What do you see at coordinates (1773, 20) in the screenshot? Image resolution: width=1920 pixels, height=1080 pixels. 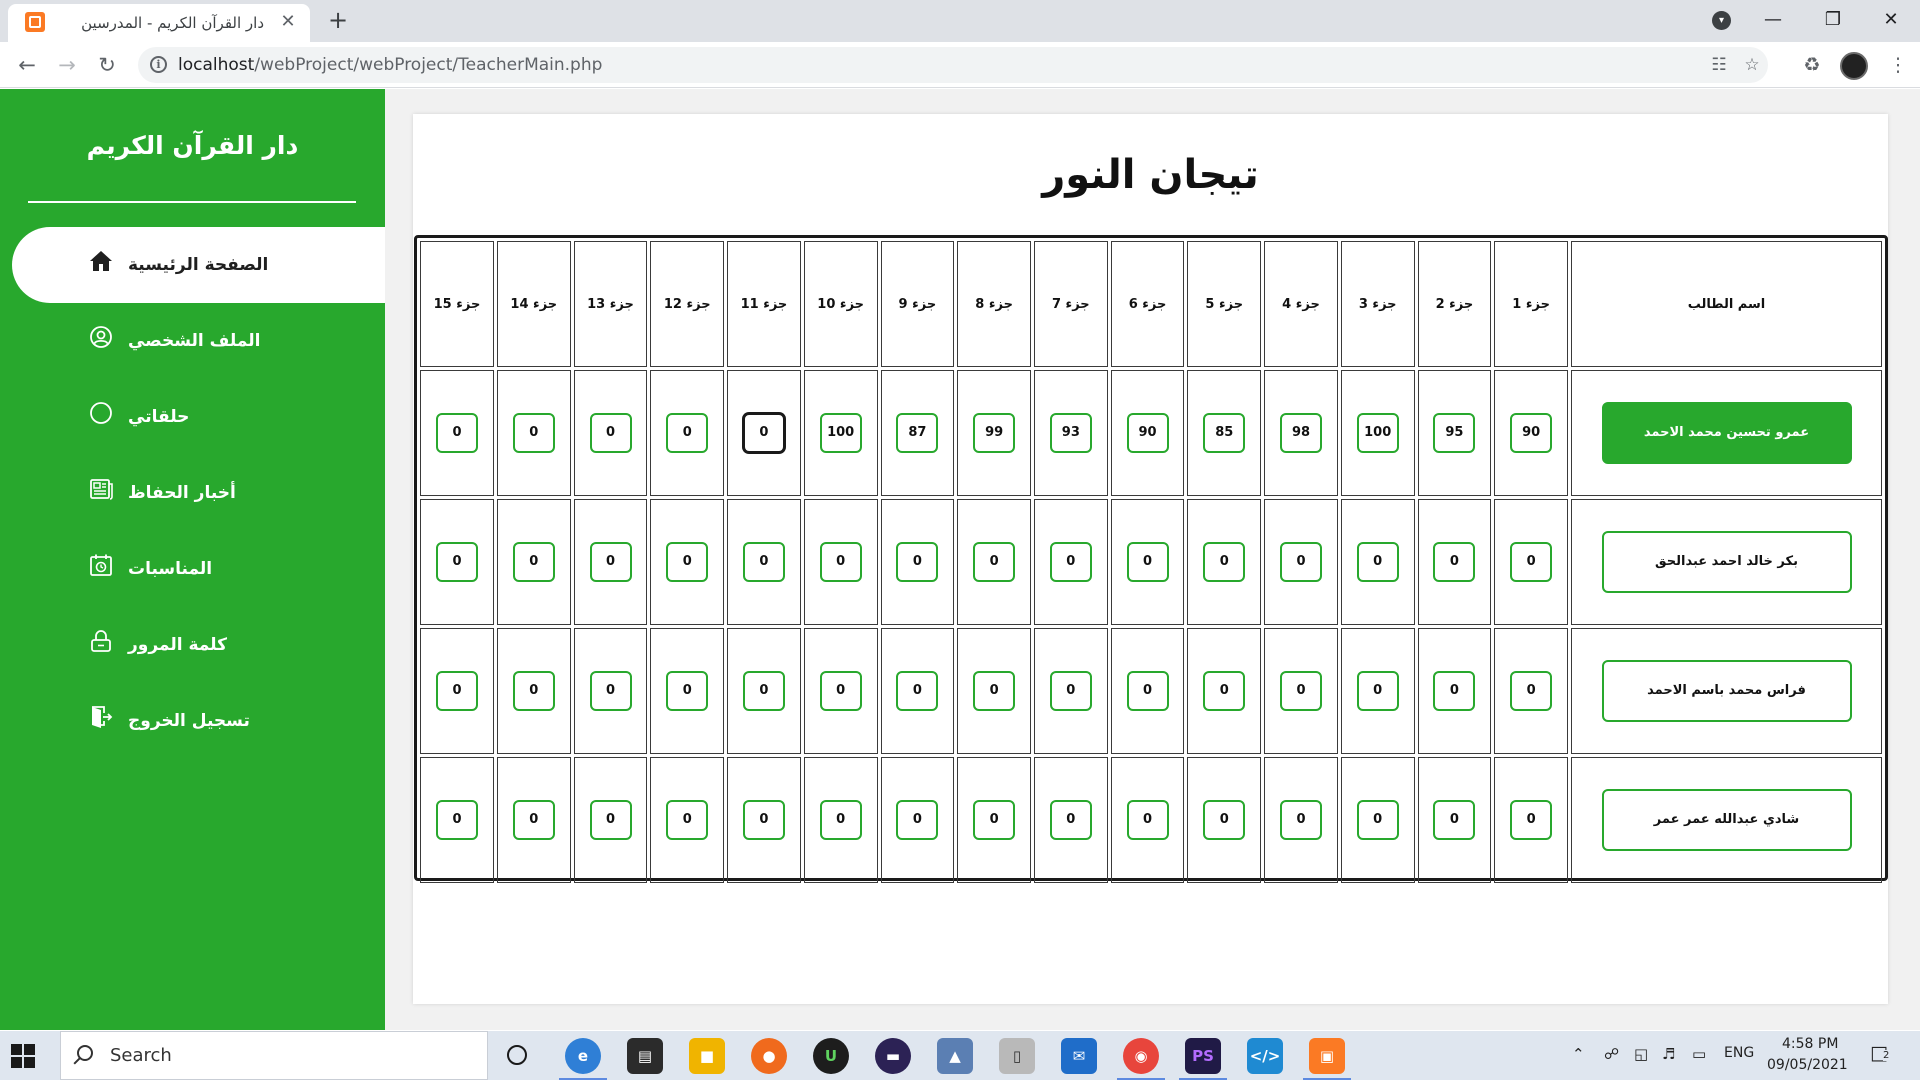 I see `minimize-icon: —` at bounding box center [1773, 20].